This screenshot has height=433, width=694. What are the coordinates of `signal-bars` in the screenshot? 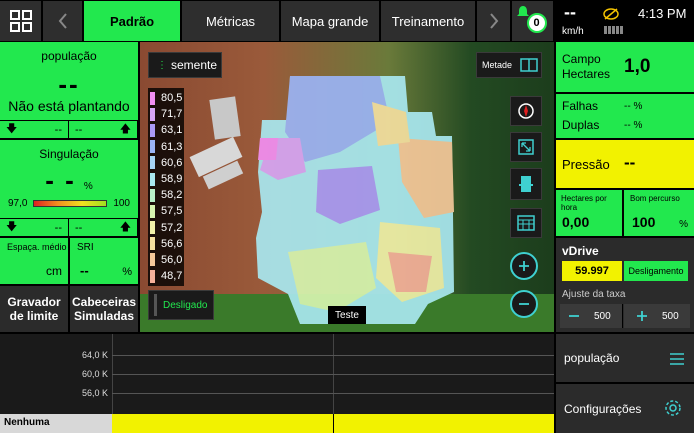 It's located at (614, 30).